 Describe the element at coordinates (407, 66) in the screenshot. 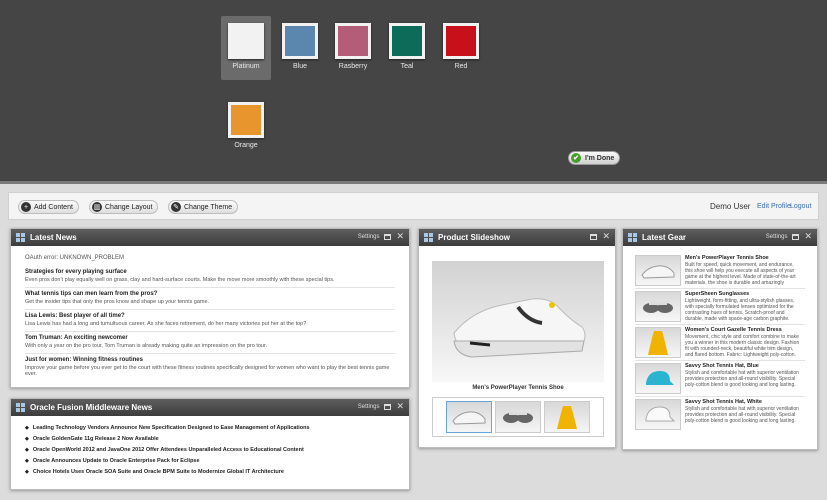

I see `theme-label: Teal` at that location.